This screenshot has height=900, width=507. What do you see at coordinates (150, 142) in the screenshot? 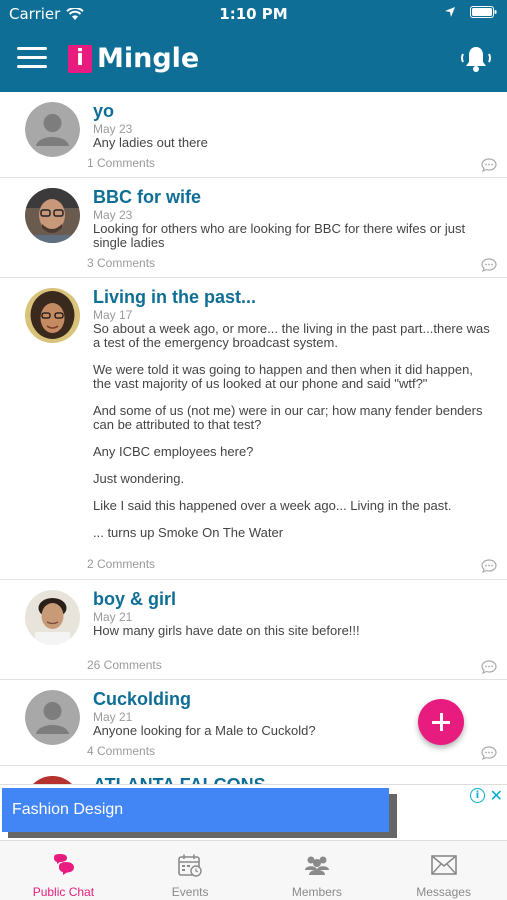
I see `post-body: Any ladies out there` at bounding box center [150, 142].